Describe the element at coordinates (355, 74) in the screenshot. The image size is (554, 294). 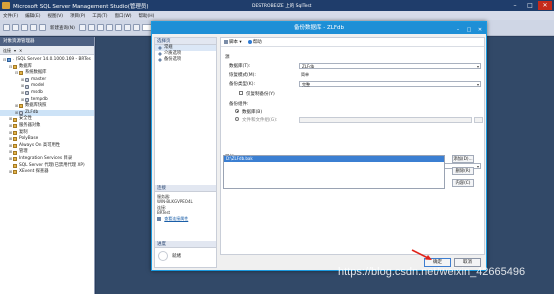
I see `recovery-model-row: 恢复模式(M): 简单` at that location.